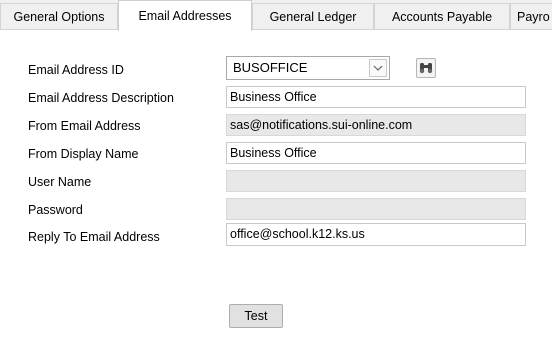 Image resolution: width=552 pixels, height=340 pixels. Describe the element at coordinates (531, 16) in the screenshot. I see `tab-payroll: Payro` at that location.